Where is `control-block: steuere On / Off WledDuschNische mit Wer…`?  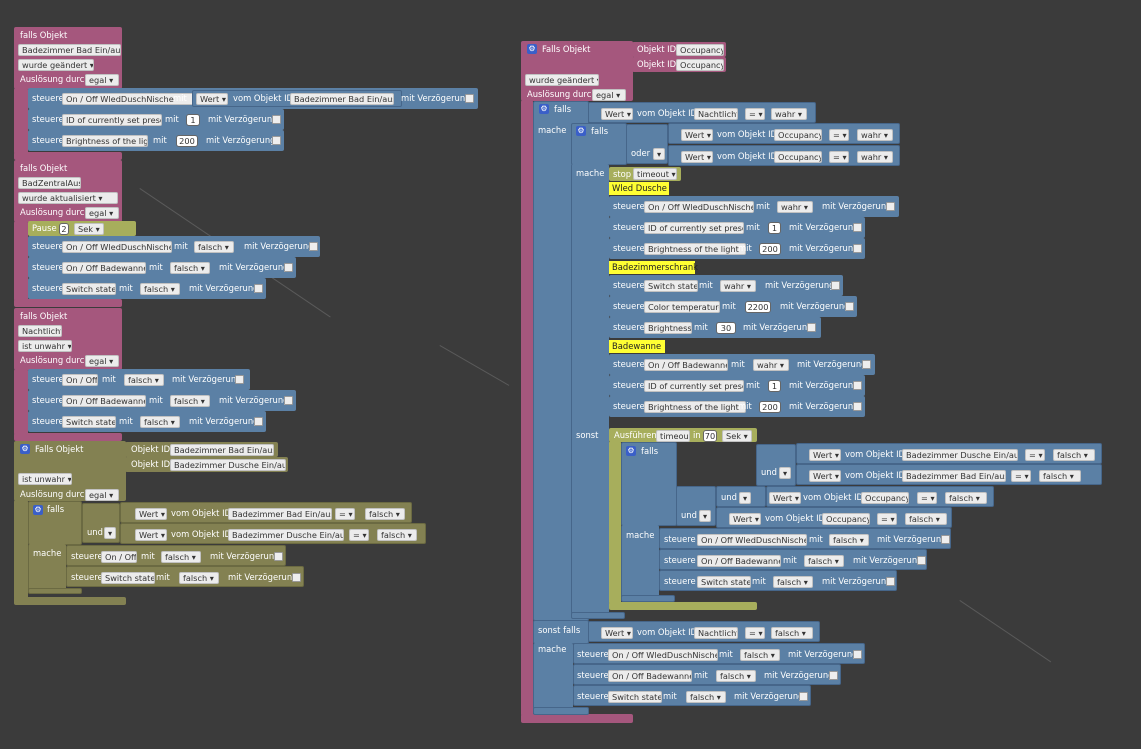
control-block: steuere On / Off WledDuschNische mit Wer… is located at coordinates (253, 98).